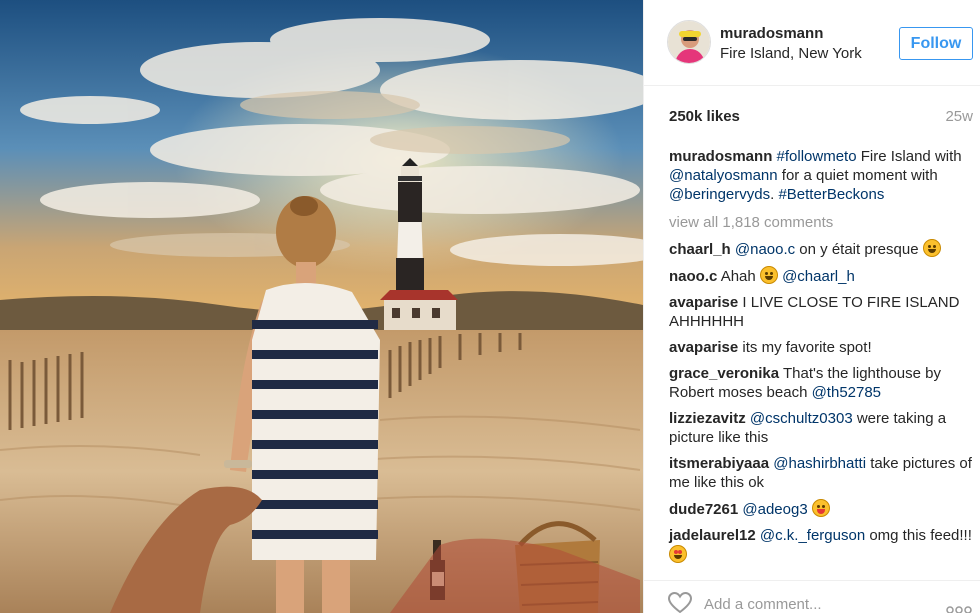  I want to click on view-all-comments-link: view all 1,818 comments, so click(821, 222).